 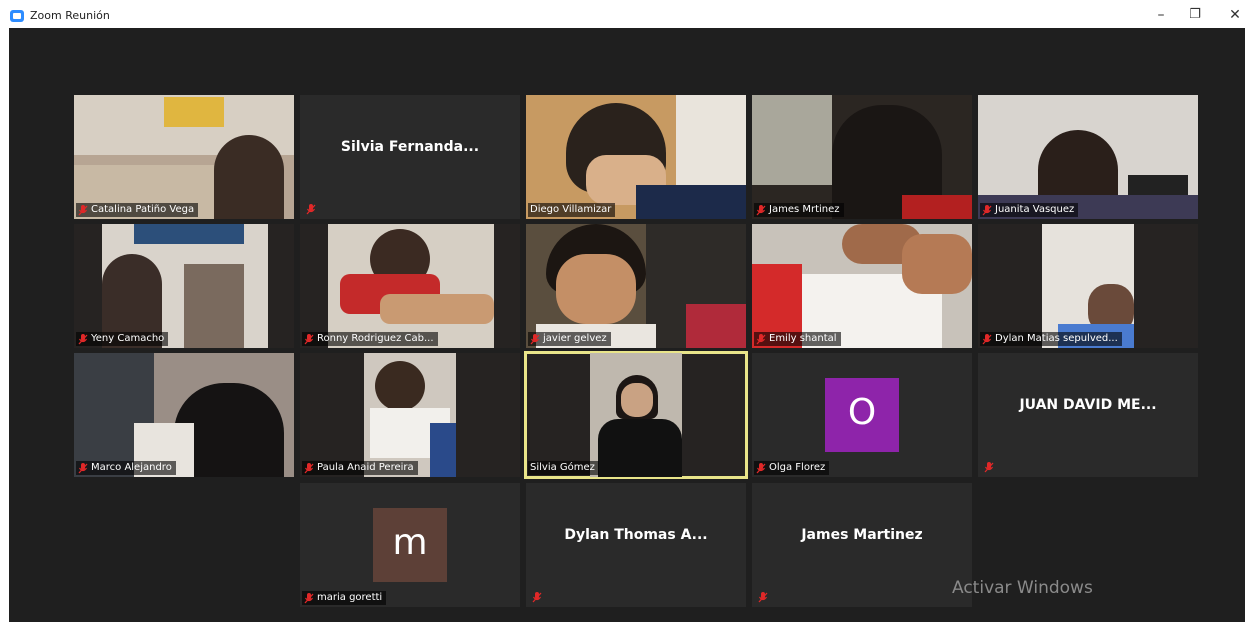 What do you see at coordinates (862, 286) in the screenshot?
I see `participant-tile: Emily shantal` at bounding box center [862, 286].